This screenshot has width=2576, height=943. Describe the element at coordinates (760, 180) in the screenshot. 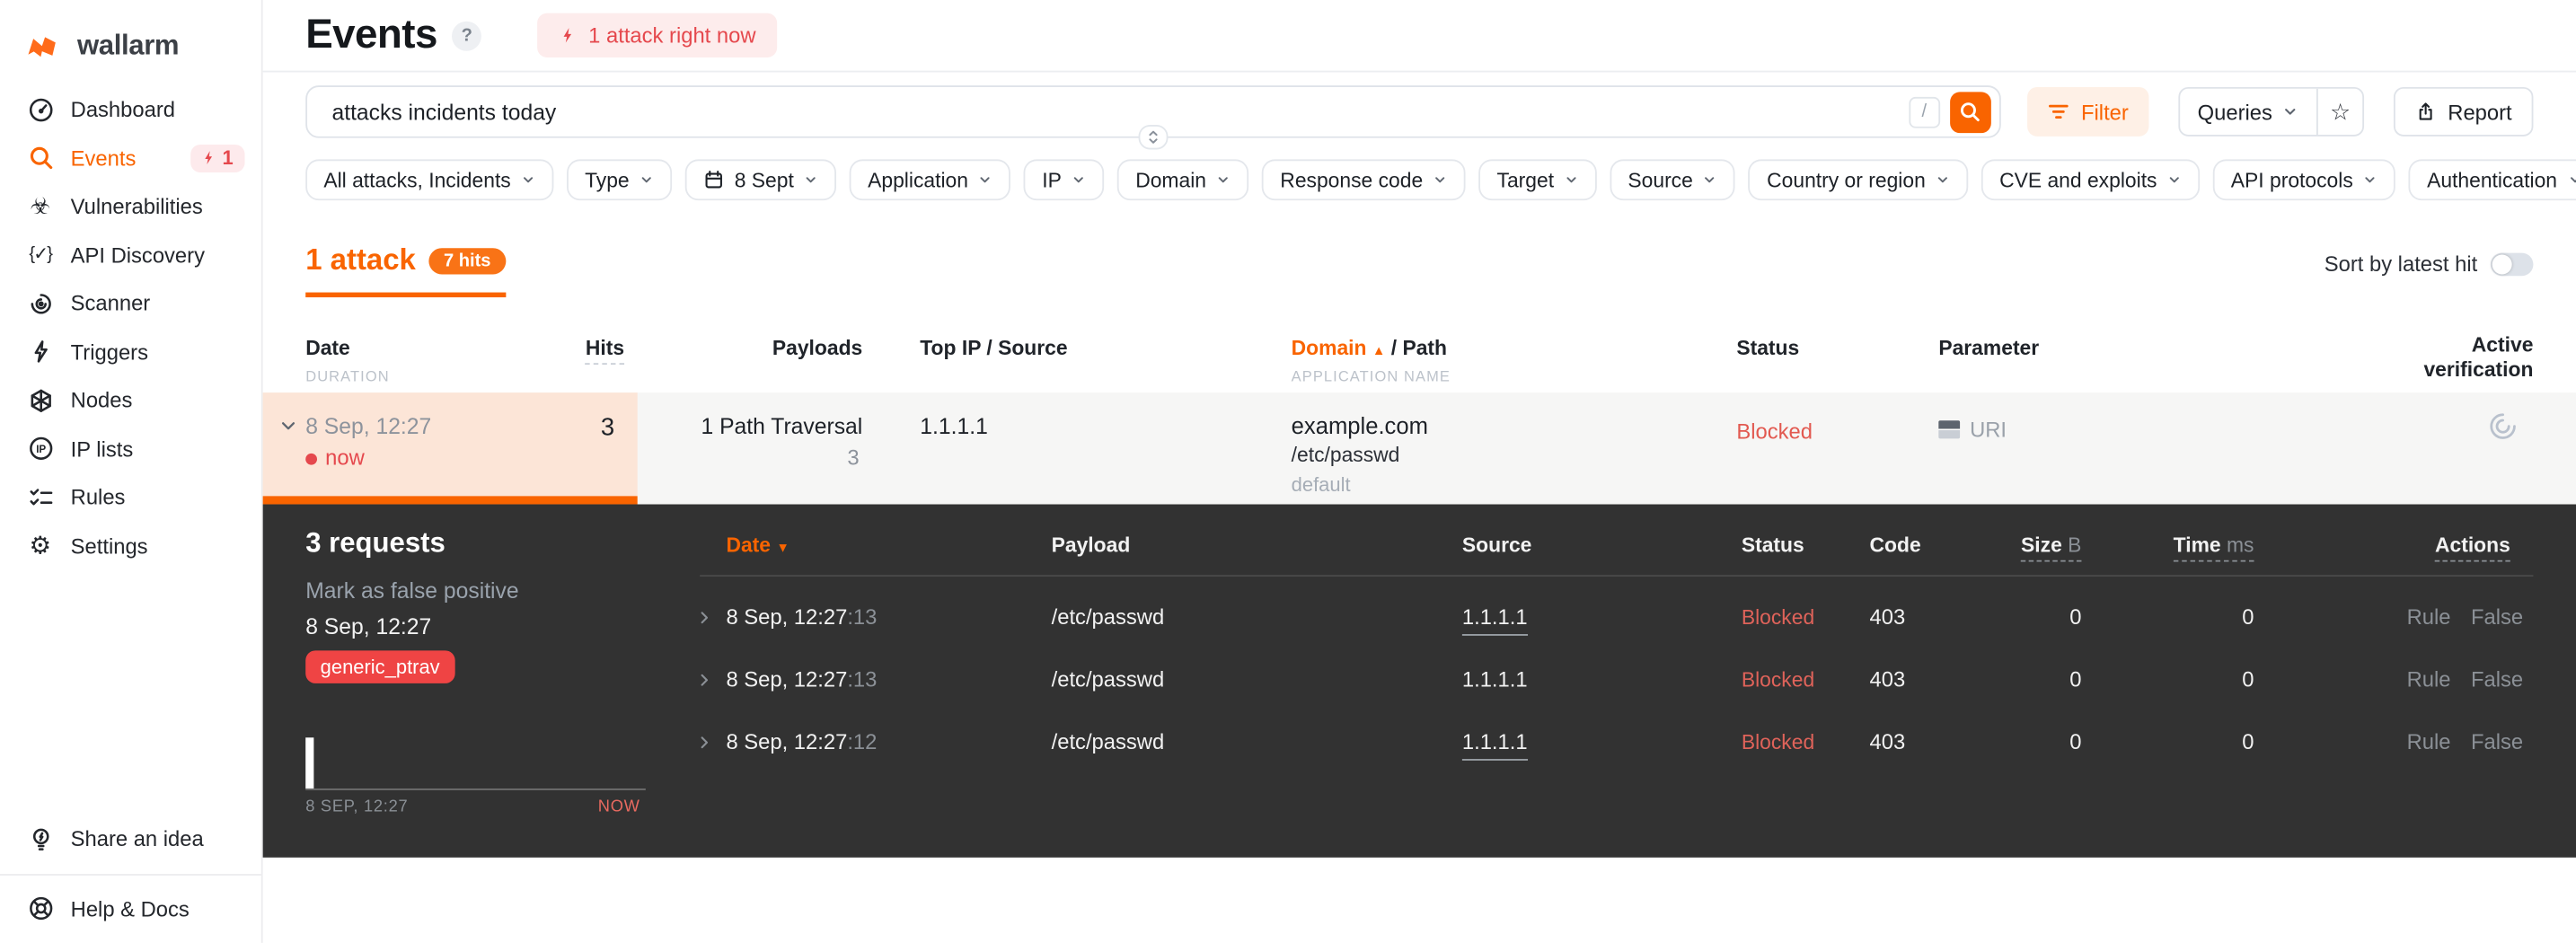

I see `filter-chip-date: 8 Sept` at that location.